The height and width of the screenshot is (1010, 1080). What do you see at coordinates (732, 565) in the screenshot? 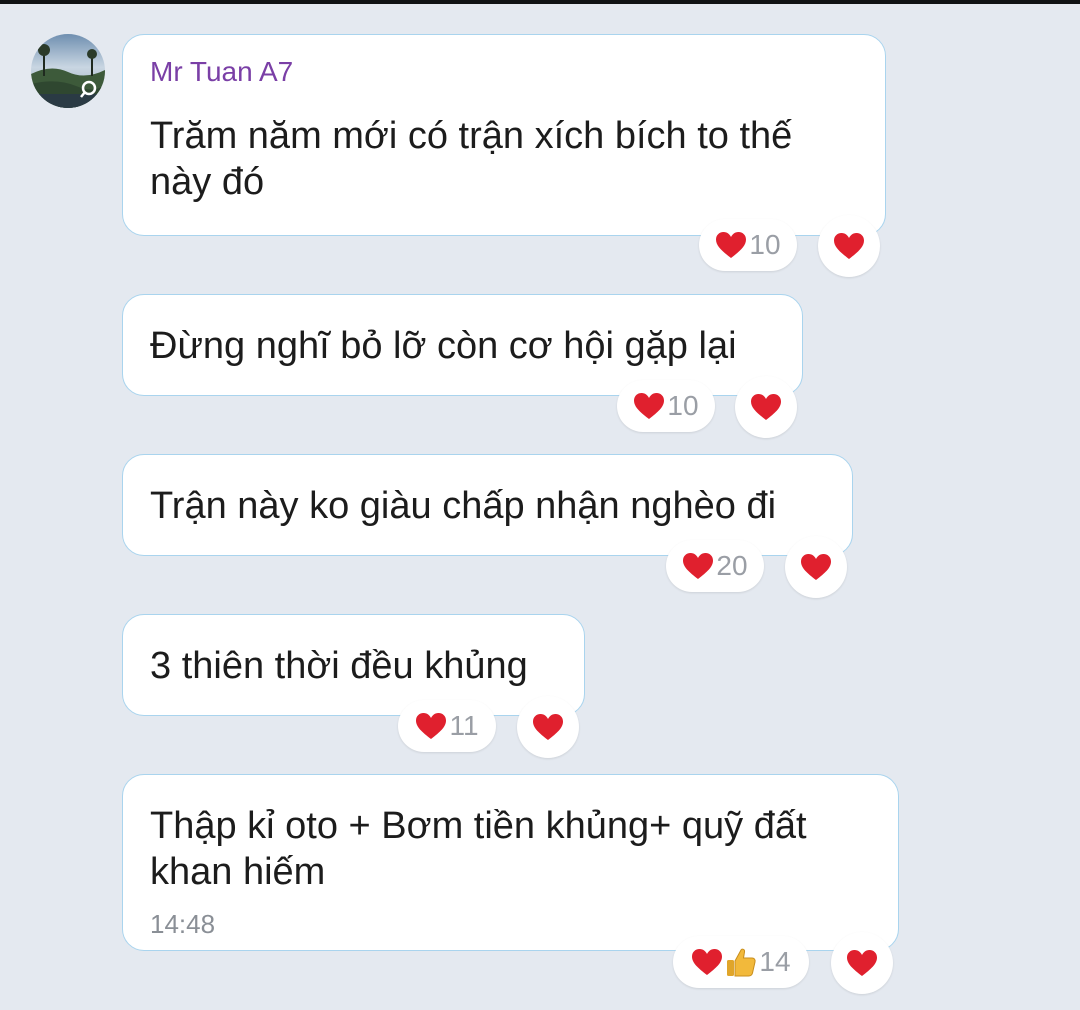
I see `reaction-count: 20` at bounding box center [732, 565].